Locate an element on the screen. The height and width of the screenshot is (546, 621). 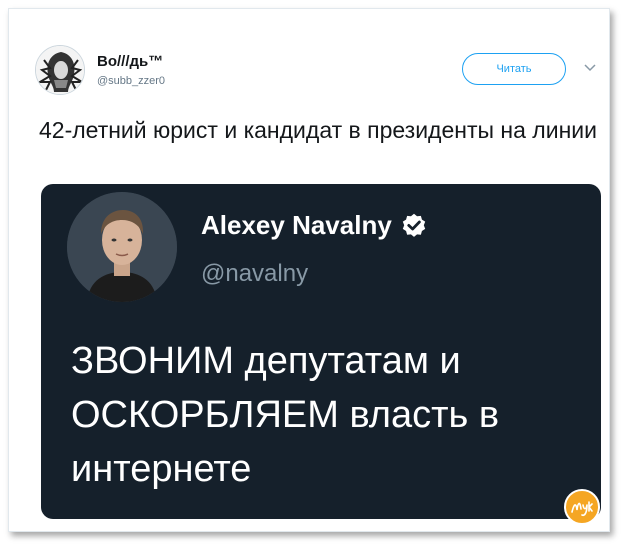
quoted-avatar is located at coordinates (122, 247).